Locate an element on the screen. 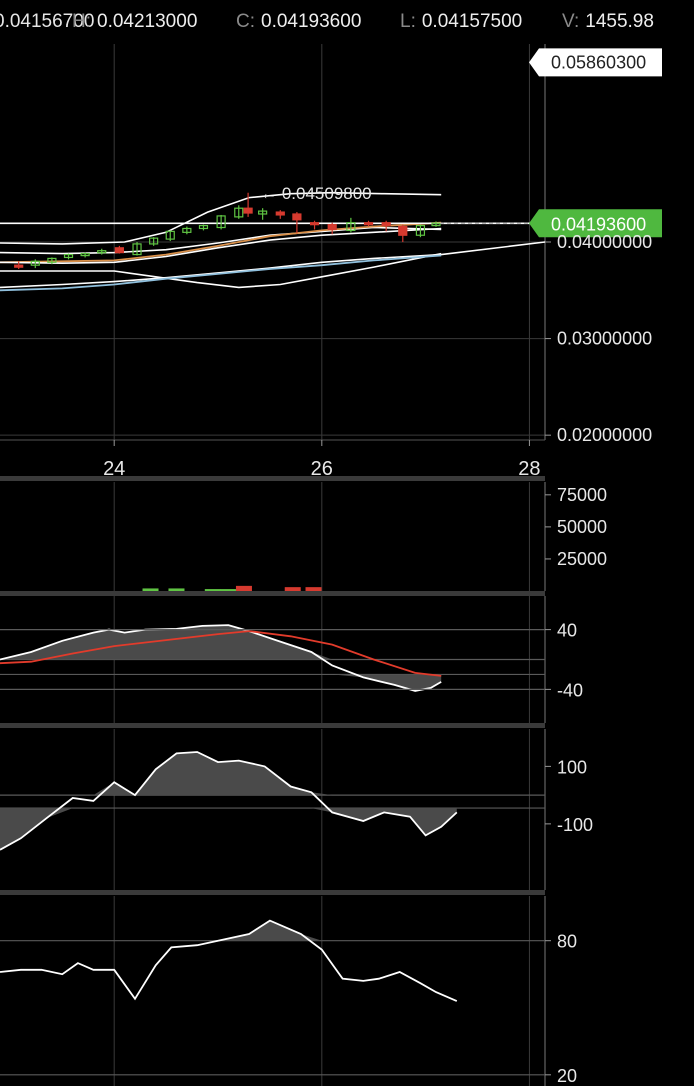 This screenshot has height=1086, width=694. oscillator-tick-label: -100 is located at coordinates (575, 825).